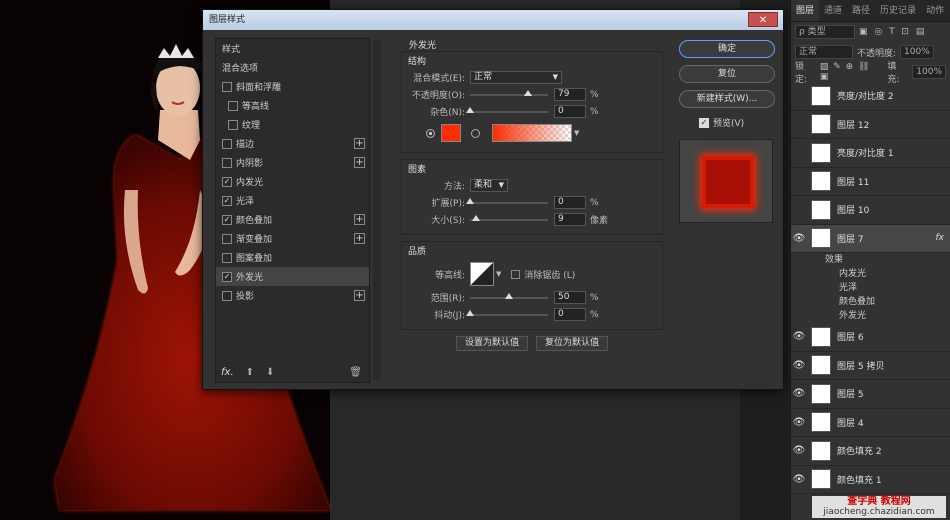 Image resolution: width=950 pixels, height=520 pixels. What do you see at coordinates (870, 337) in the screenshot?
I see `layer-row: 👁 图层 6` at bounding box center [870, 337].